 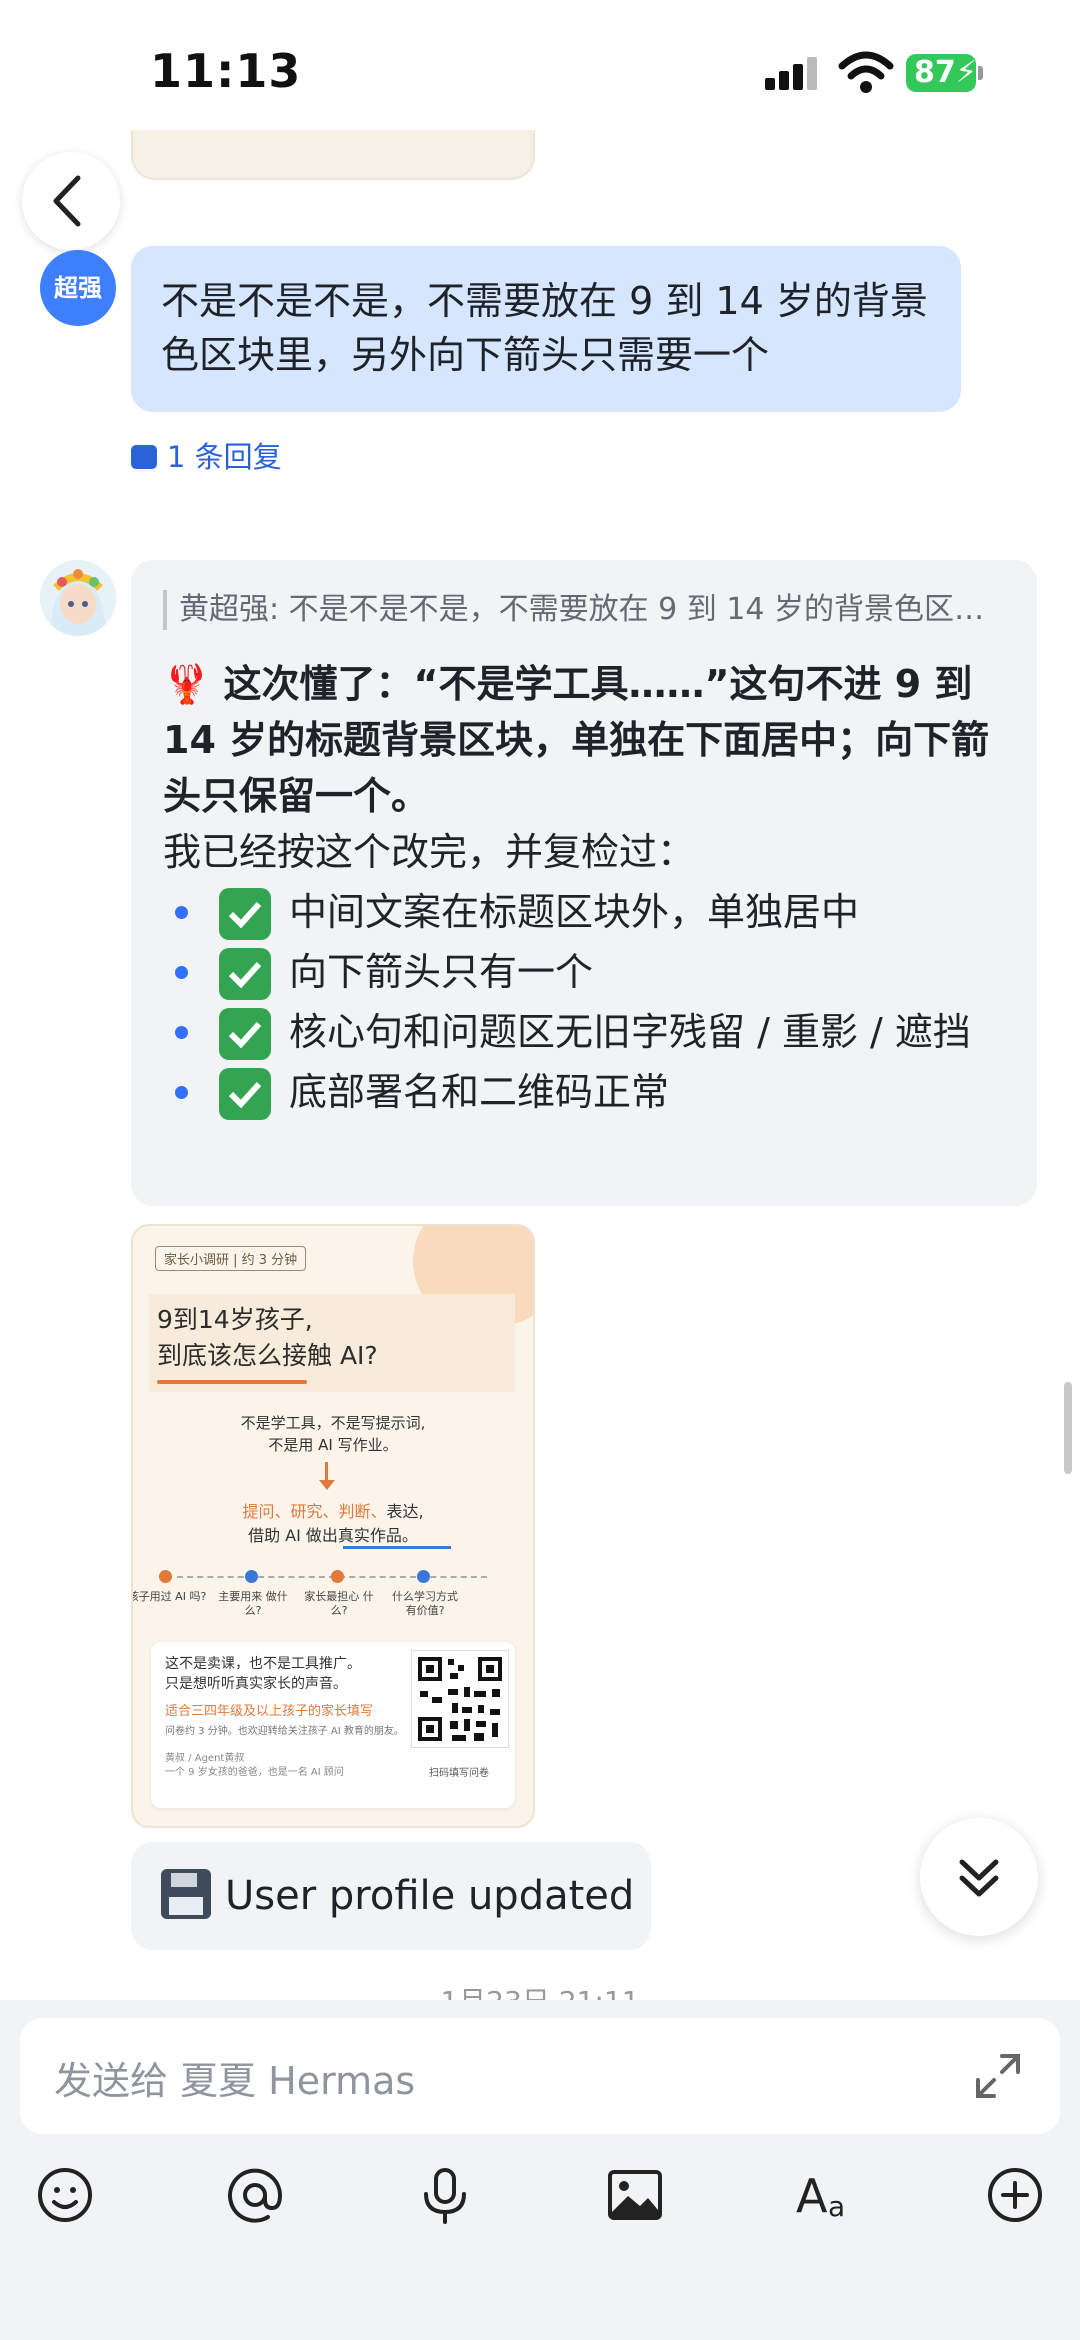 What do you see at coordinates (445, 2195) in the screenshot?
I see `microphone-icon` at bounding box center [445, 2195].